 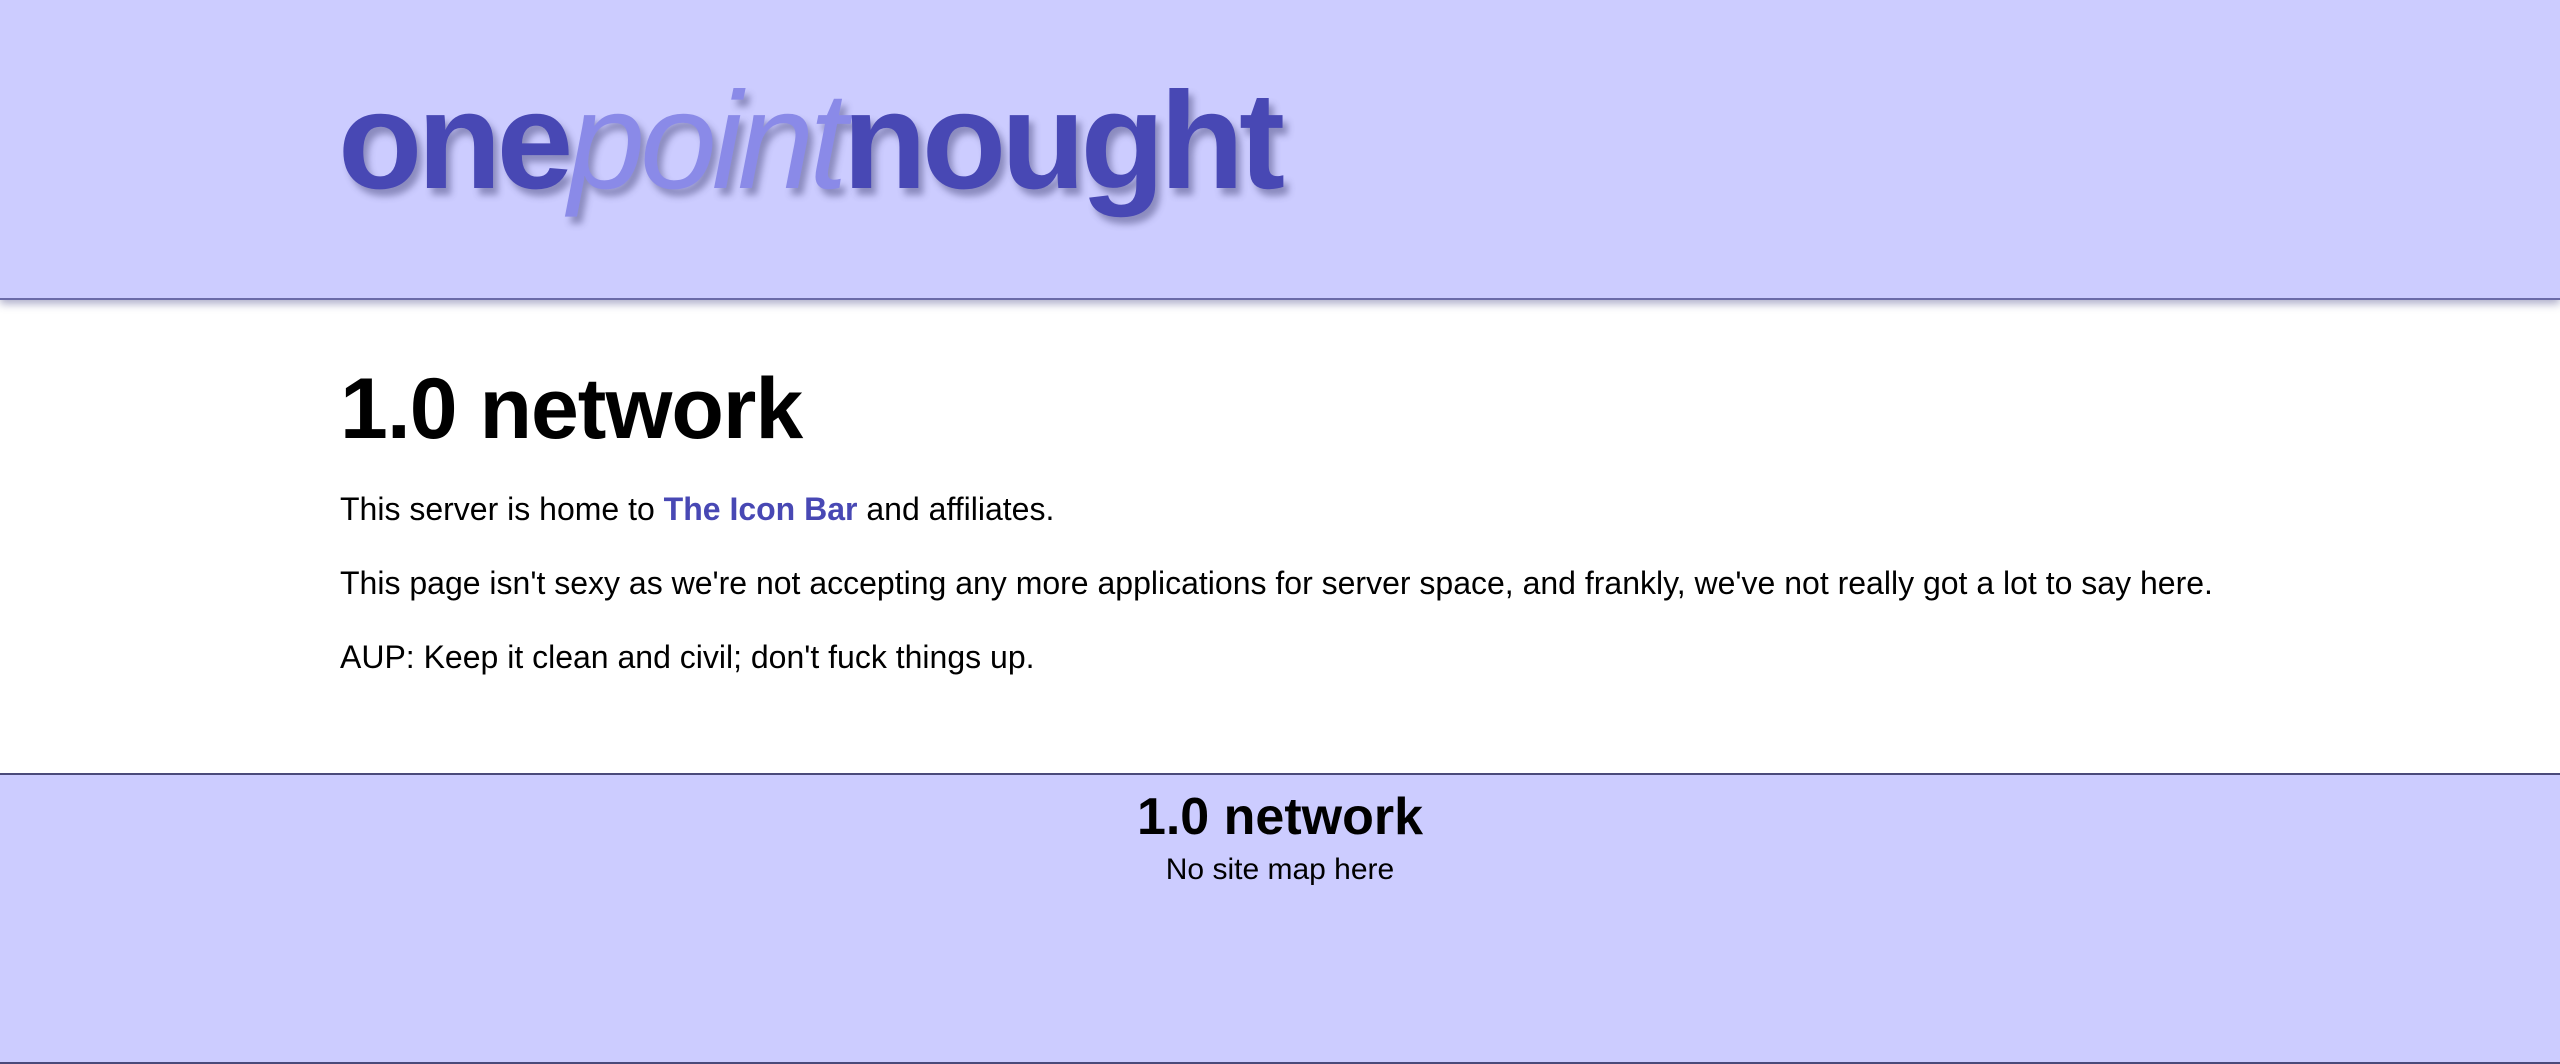 What do you see at coordinates (502, 509) in the screenshot?
I see `intro-text-before: This server is home to` at bounding box center [502, 509].